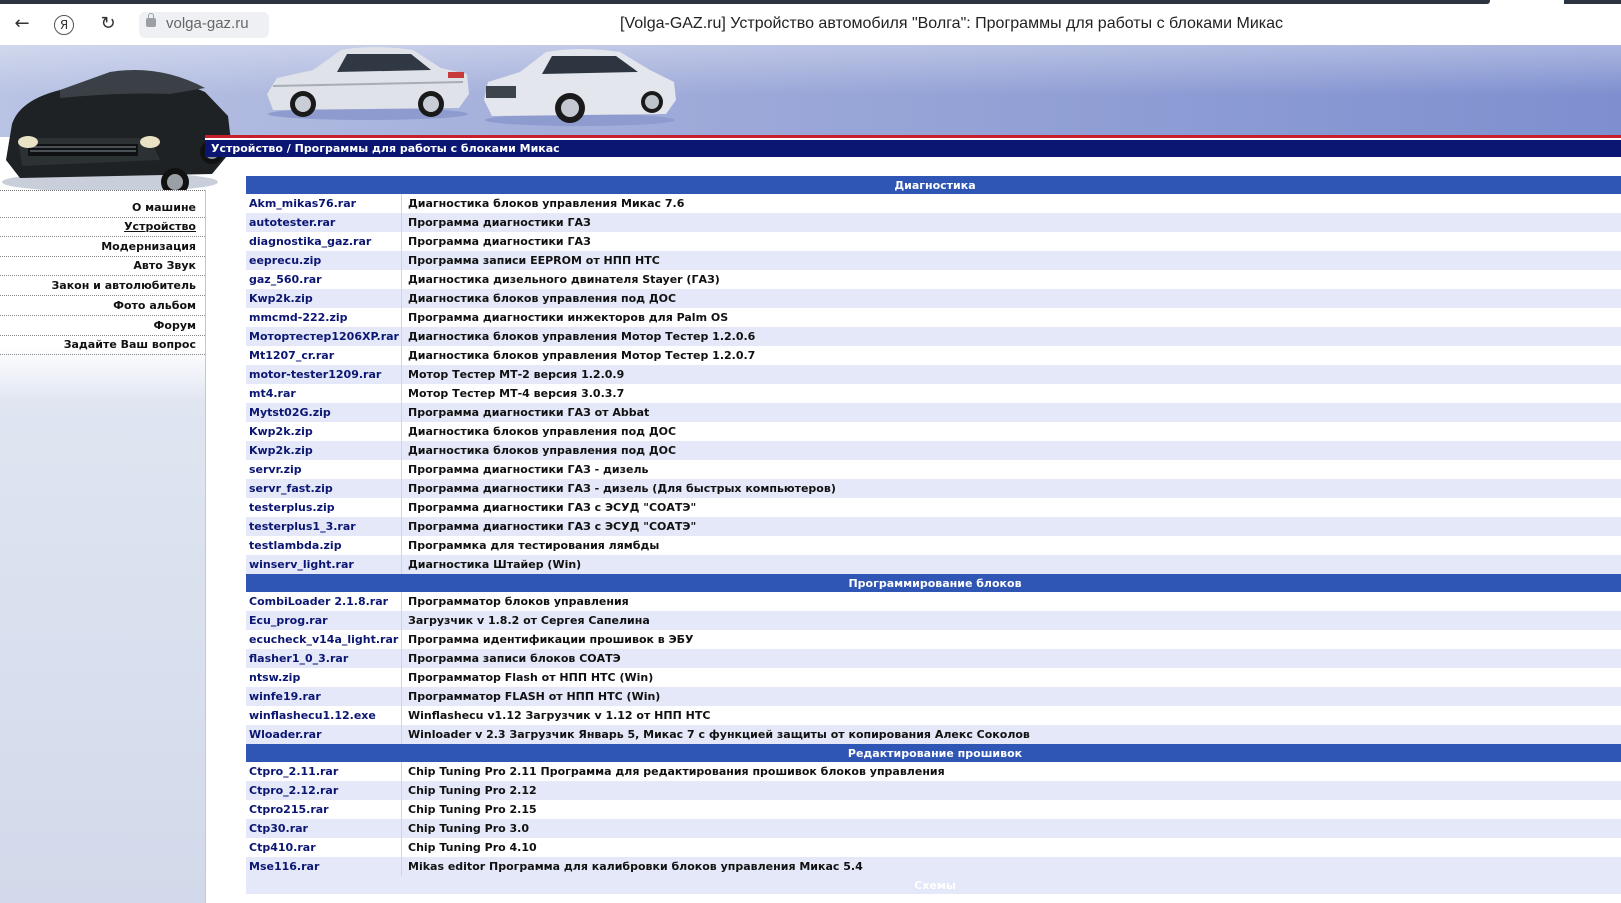  What do you see at coordinates (324, 203) in the screenshot?
I see `file-link: Akm_mikas76.rar` at bounding box center [324, 203].